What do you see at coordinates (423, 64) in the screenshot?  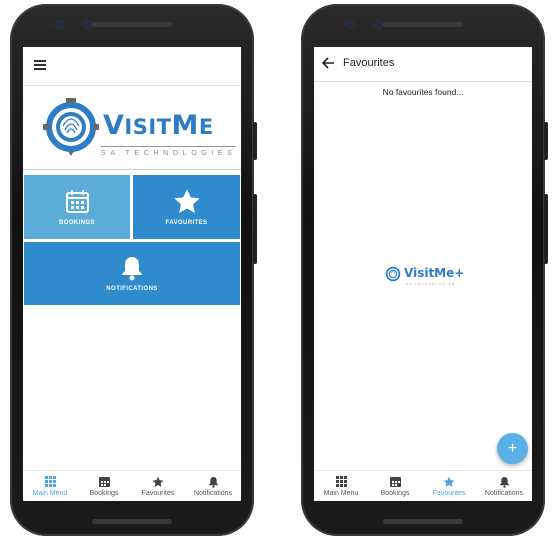 I see `app-bar: Favourites` at bounding box center [423, 64].